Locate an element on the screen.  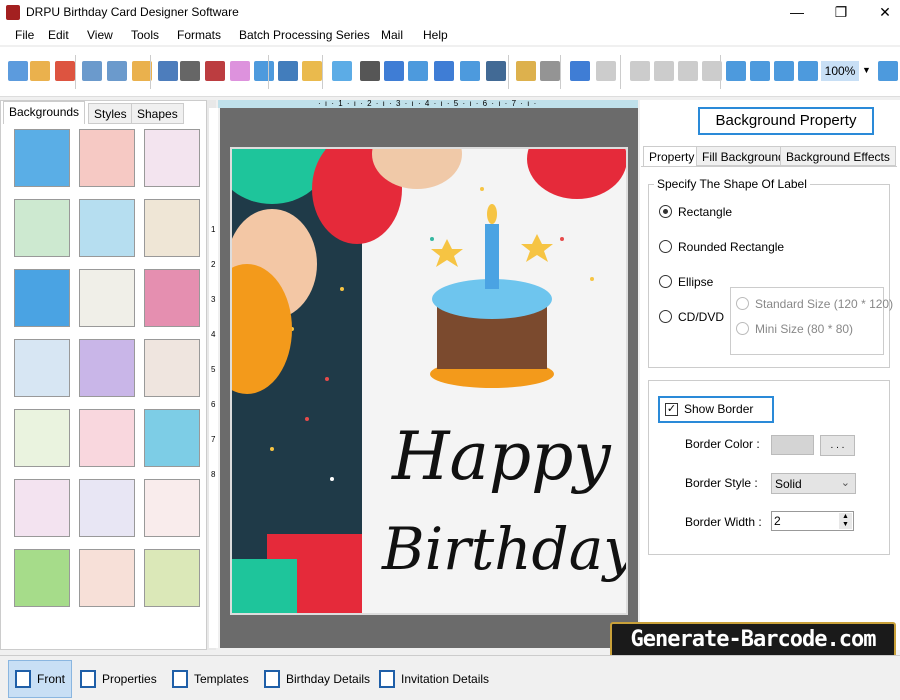
shape-icon is located at coordinates (312, 71).